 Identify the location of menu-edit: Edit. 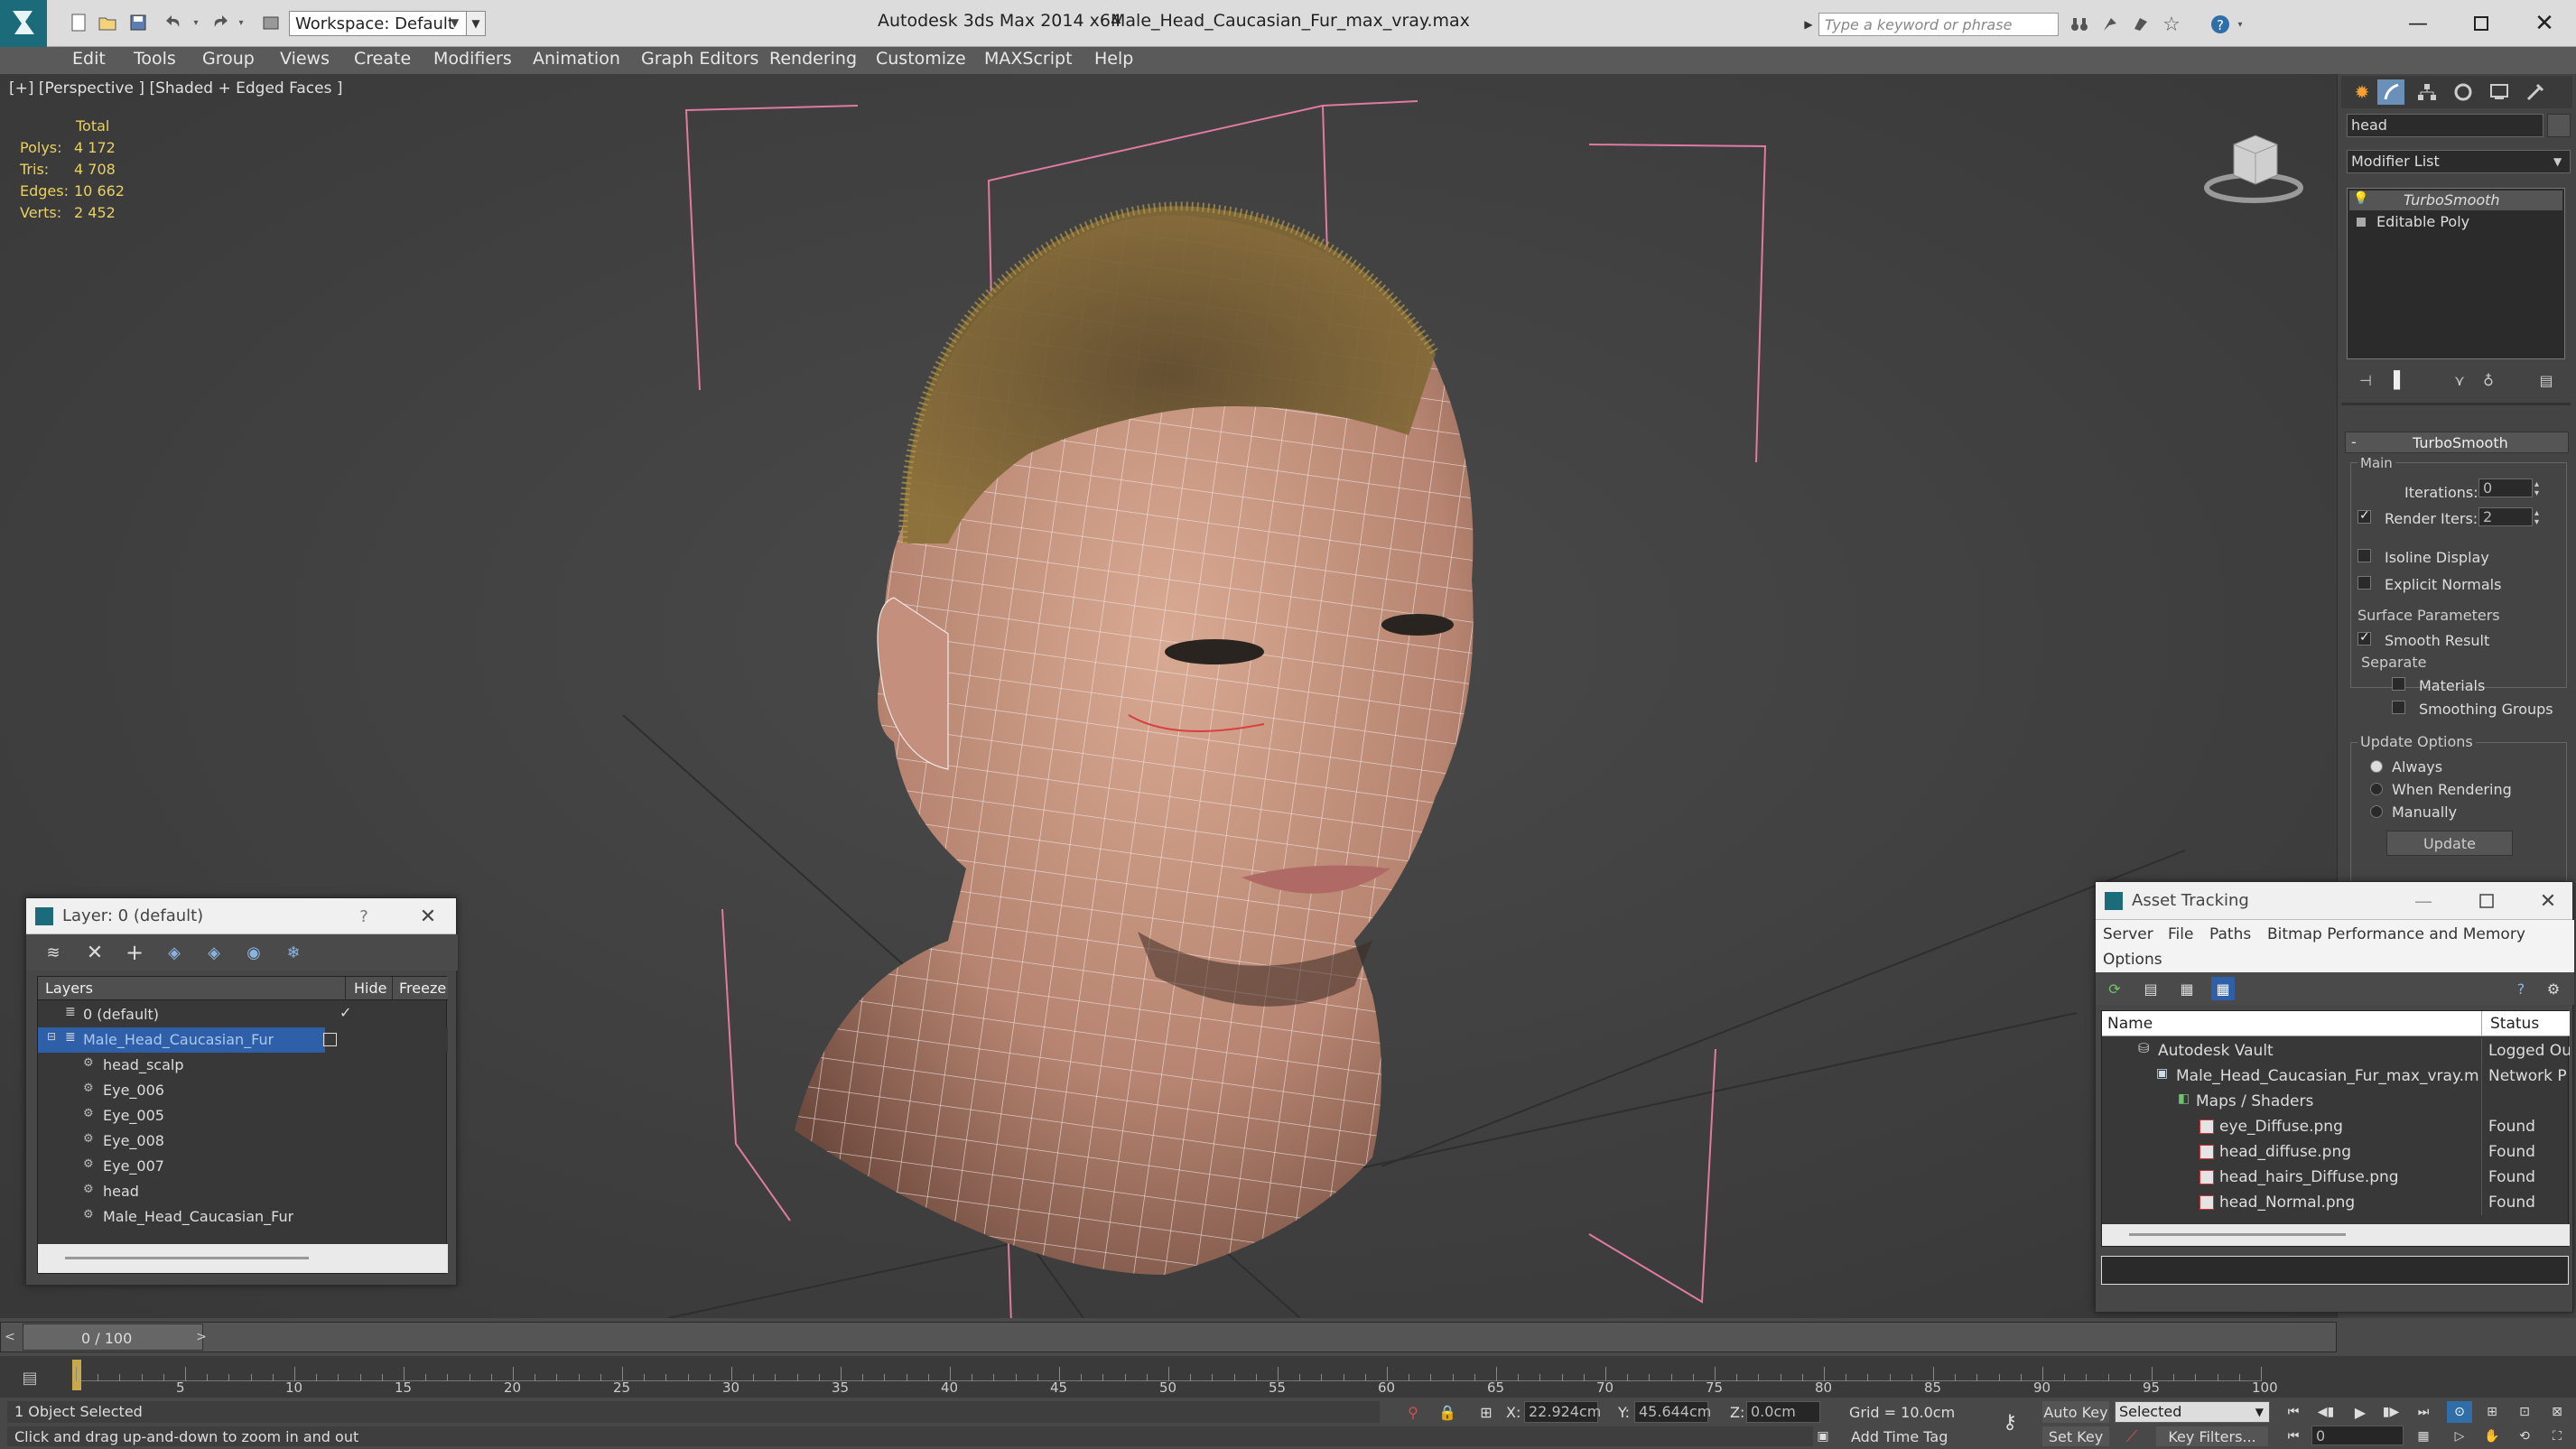
(89, 59).